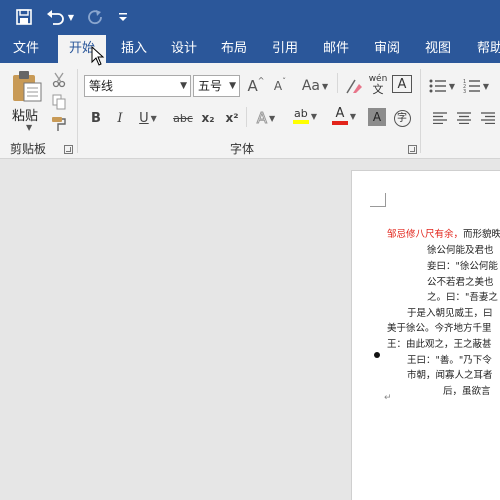 This screenshot has width=500, height=500. I want to click on align-left-icon, so click(440, 118).